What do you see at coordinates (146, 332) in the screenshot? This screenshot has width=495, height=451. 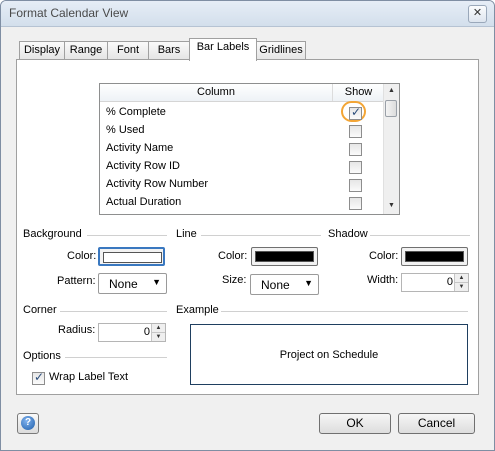 I see `radius-value: 0` at bounding box center [146, 332].